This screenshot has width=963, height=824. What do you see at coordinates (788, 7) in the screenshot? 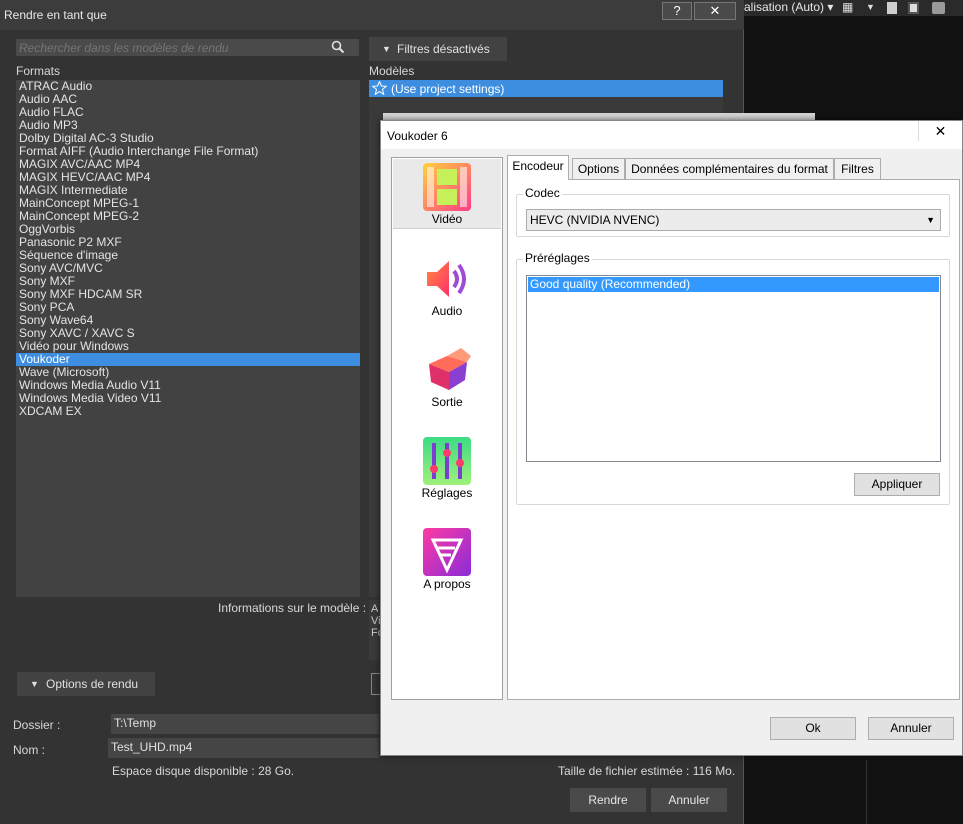
I see `preview-quality-dropdown: alisation (Auto) ▾` at bounding box center [788, 7].